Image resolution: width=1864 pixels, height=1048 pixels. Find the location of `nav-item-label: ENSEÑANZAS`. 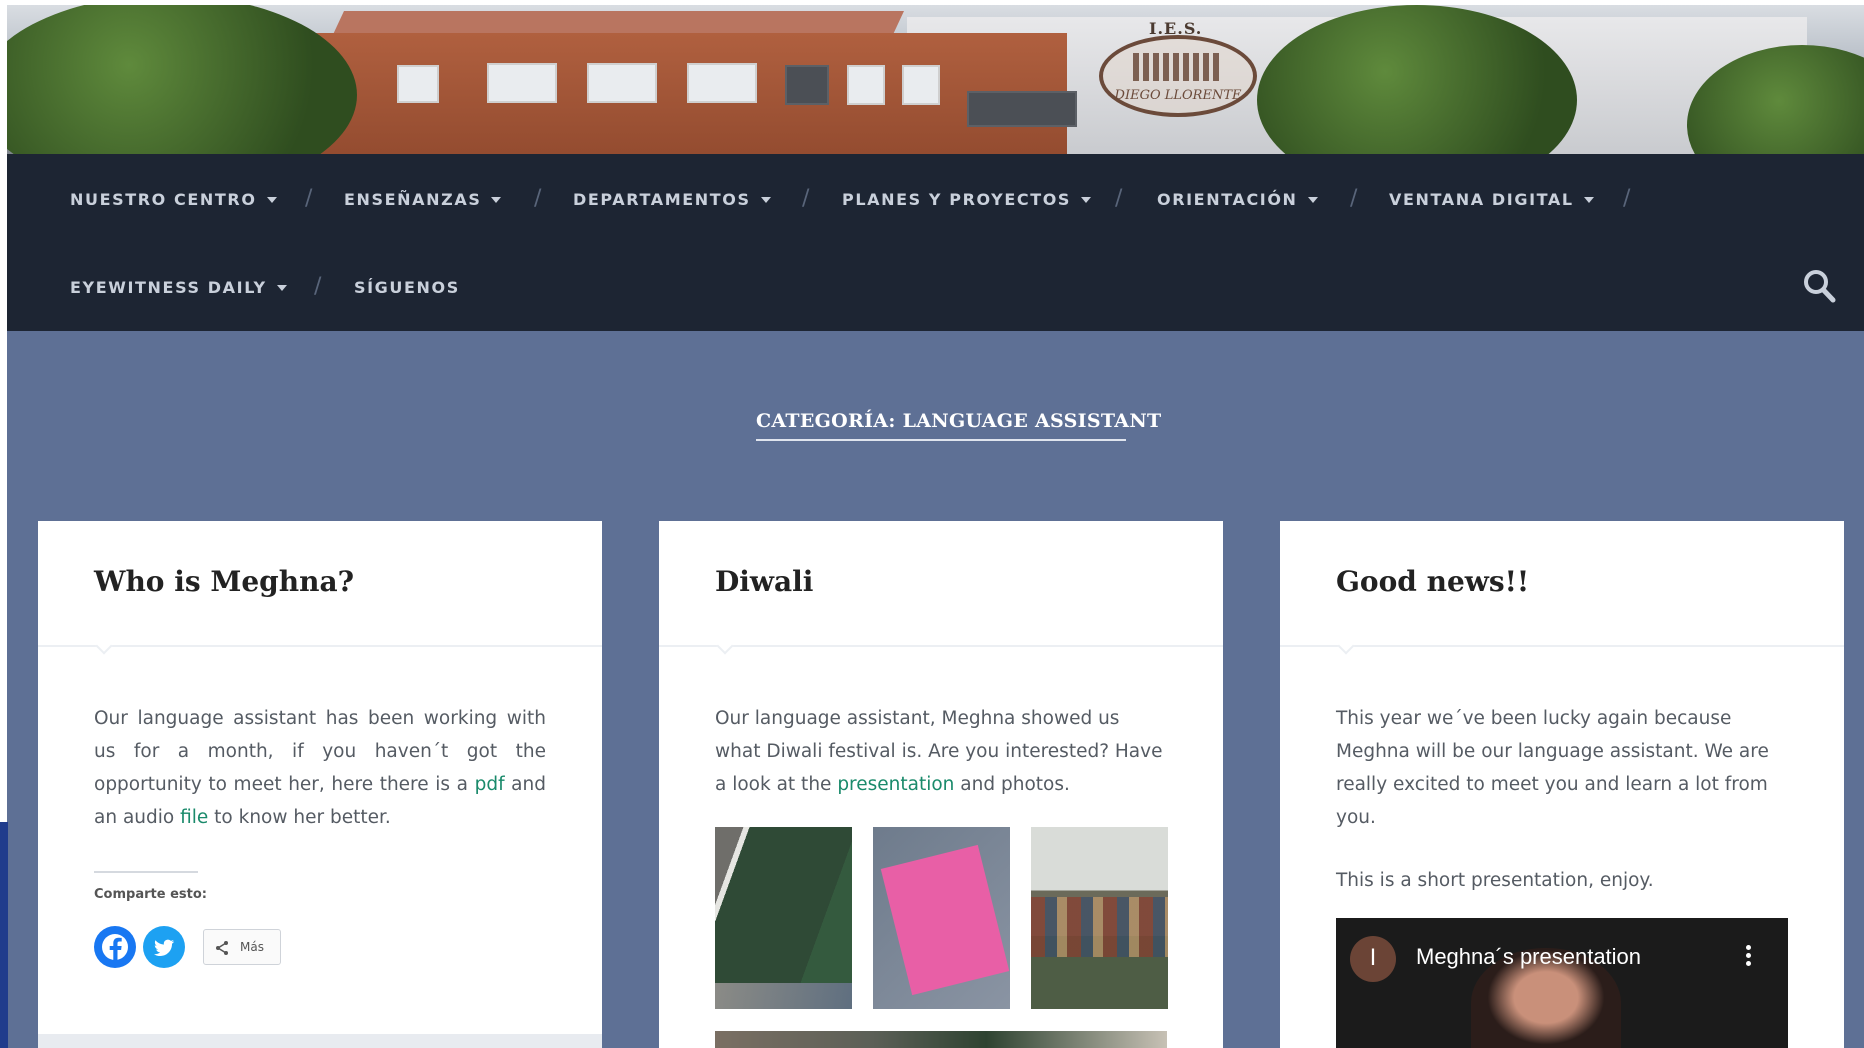

nav-item-label: ENSEÑANZAS is located at coordinates (413, 199).